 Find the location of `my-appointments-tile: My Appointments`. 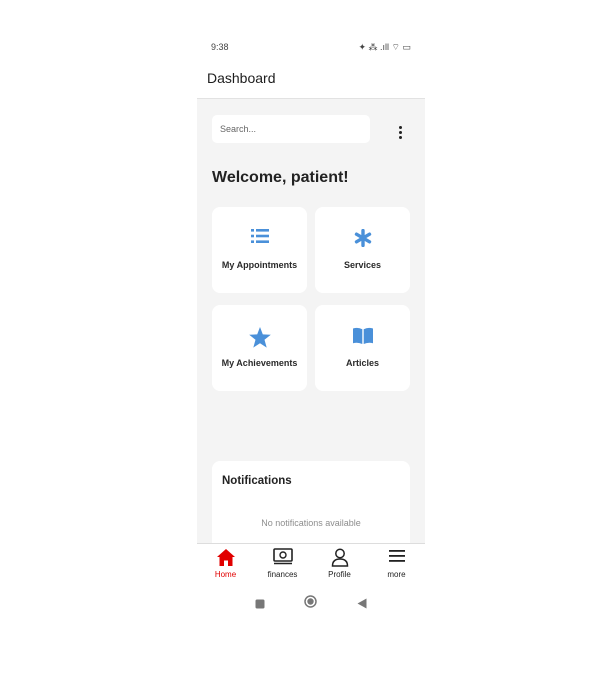

my-appointments-tile: My Appointments is located at coordinates (259, 250).